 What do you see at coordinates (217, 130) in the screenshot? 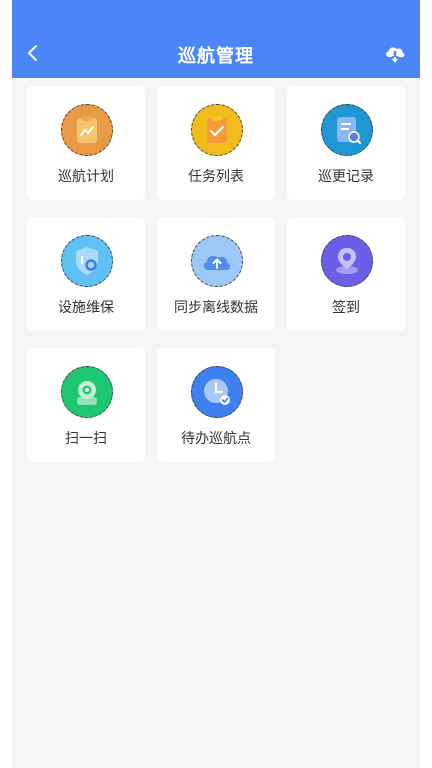
I see `clipboard-check-icon` at bounding box center [217, 130].